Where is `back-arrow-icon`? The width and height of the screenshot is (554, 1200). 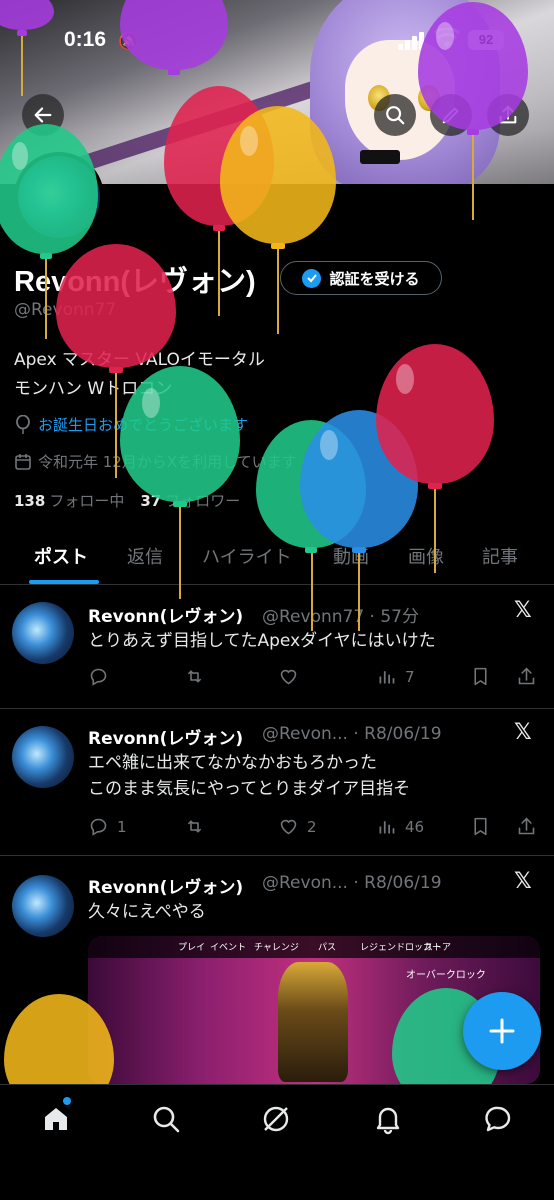
back-arrow-icon is located at coordinates (43, 115).